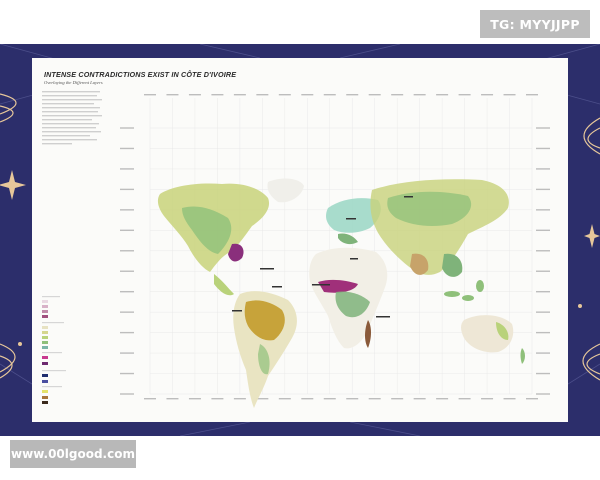 The width and height of the screenshot is (600, 480). I want to click on continent-north-america, so click(213, 239).